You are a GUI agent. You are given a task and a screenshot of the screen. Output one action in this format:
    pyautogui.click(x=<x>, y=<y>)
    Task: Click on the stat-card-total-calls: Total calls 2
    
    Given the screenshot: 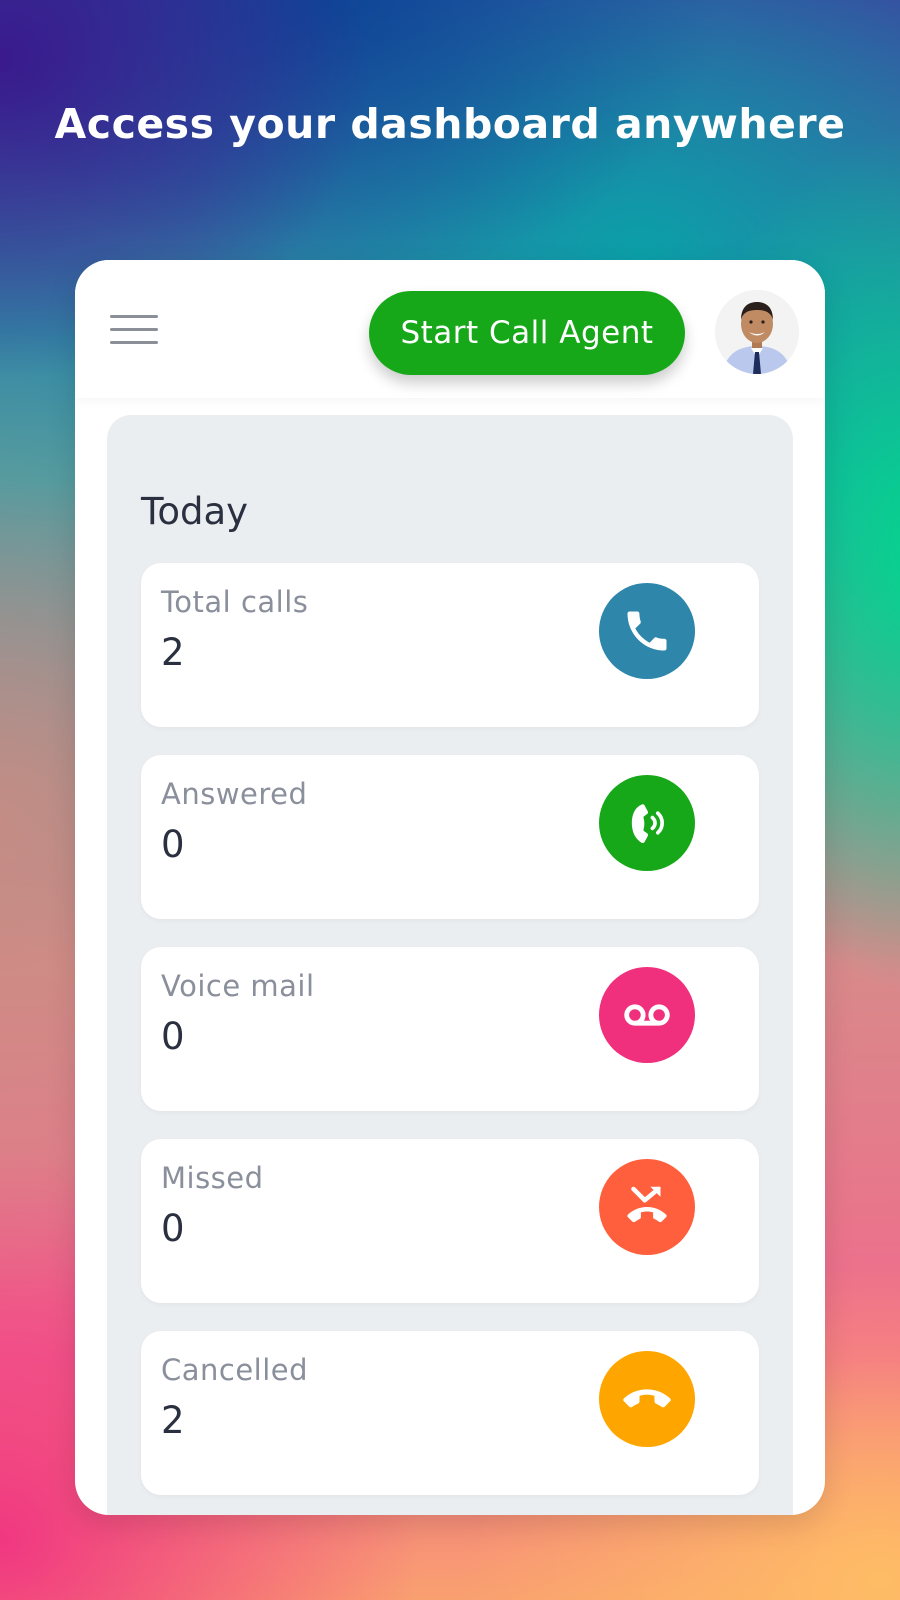 What is the action you would take?
    pyautogui.click(x=450, y=645)
    